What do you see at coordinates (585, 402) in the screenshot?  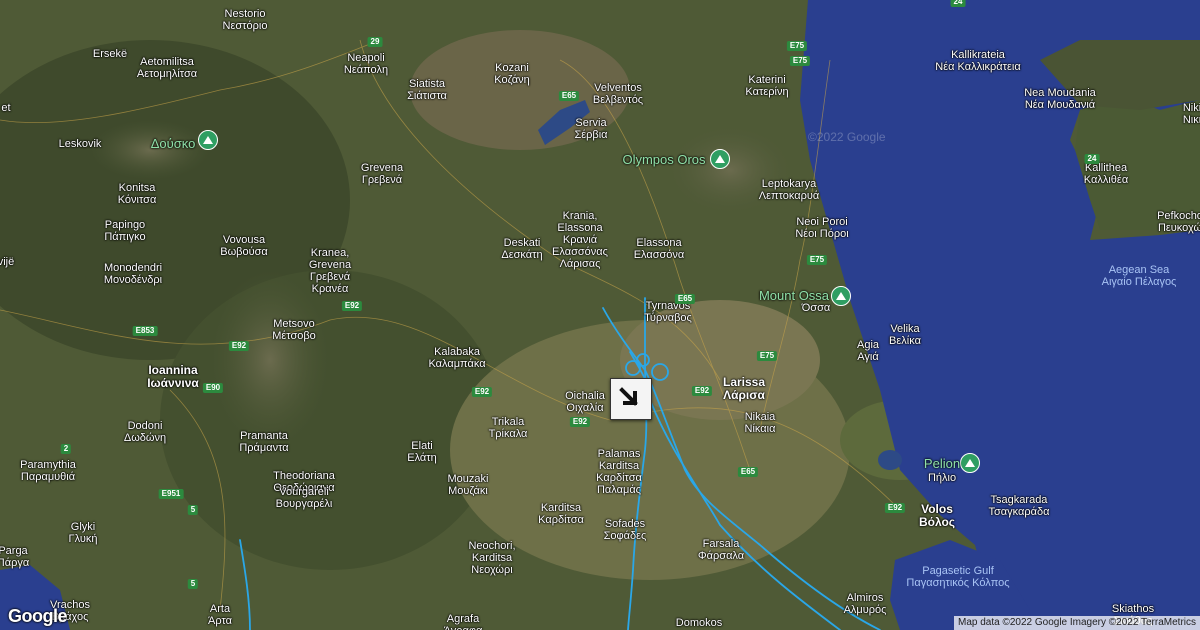 I see `place-label-oichalia: Oichalia Οιχαλία` at bounding box center [585, 402].